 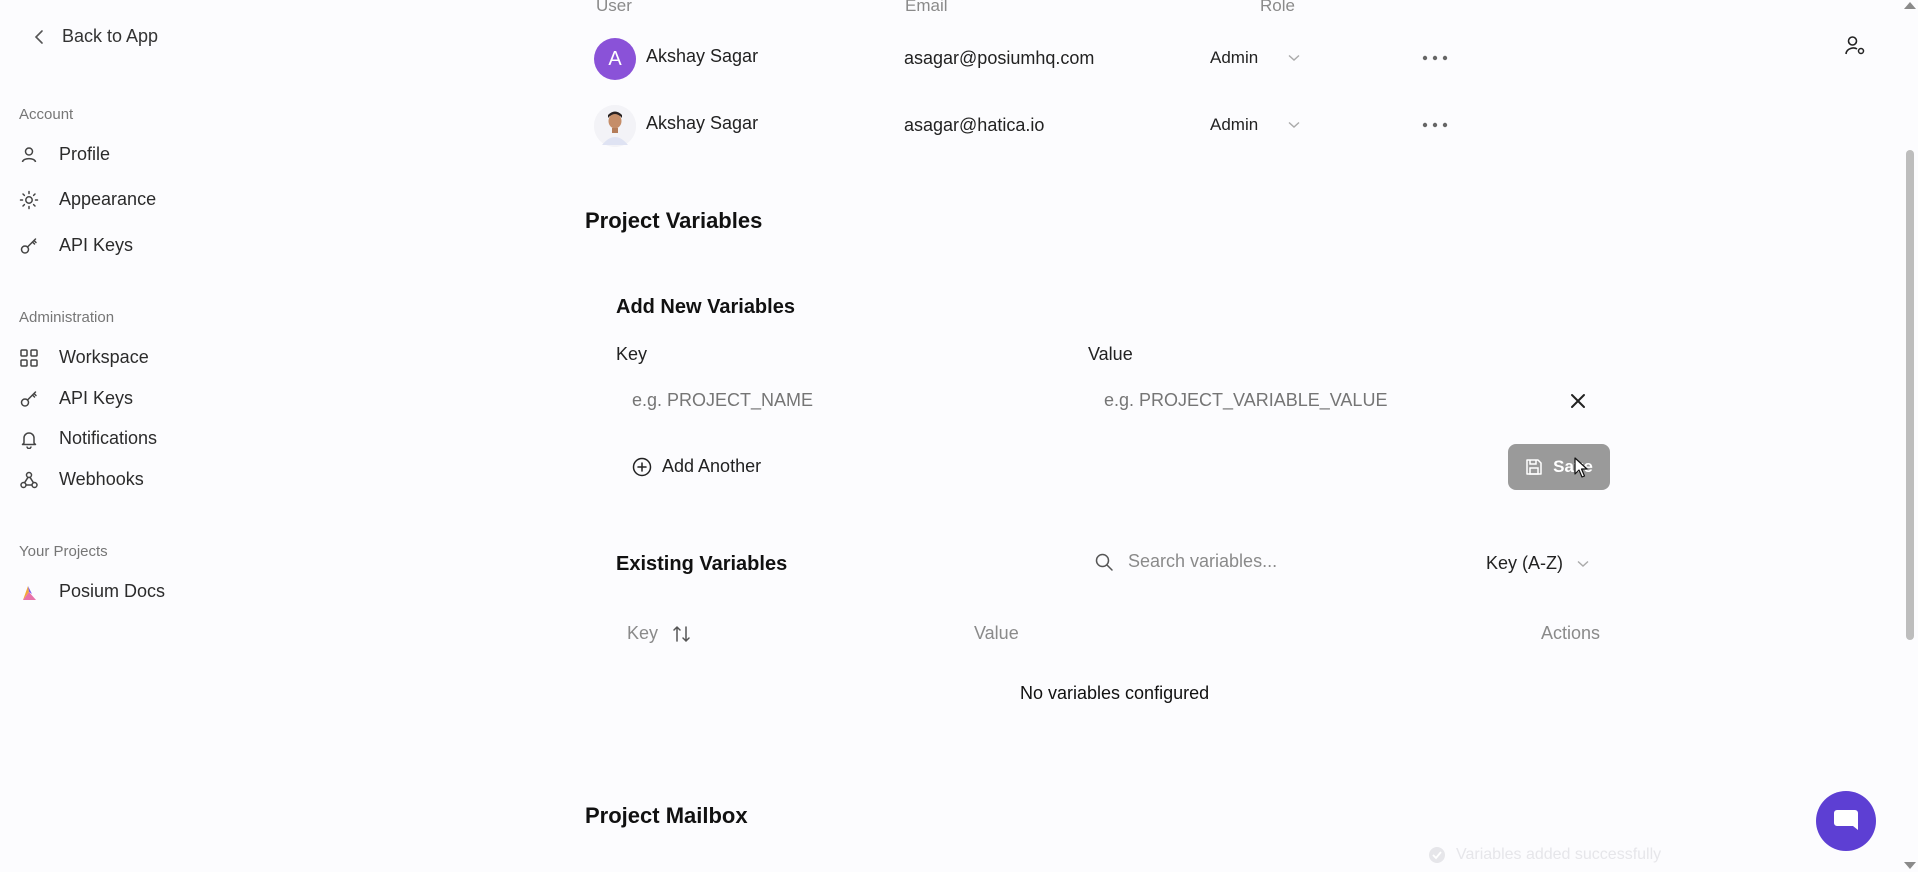 I want to click on section-label-account: Account, so click(x=46, y=114).